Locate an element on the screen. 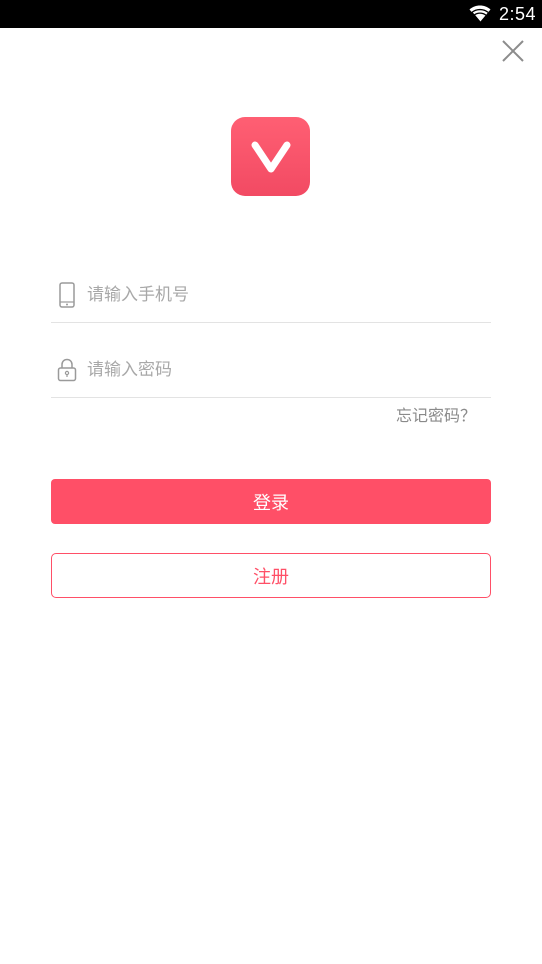 This screenshot has width=542, height=964. password-field-row is located at coordinates (271, 370).